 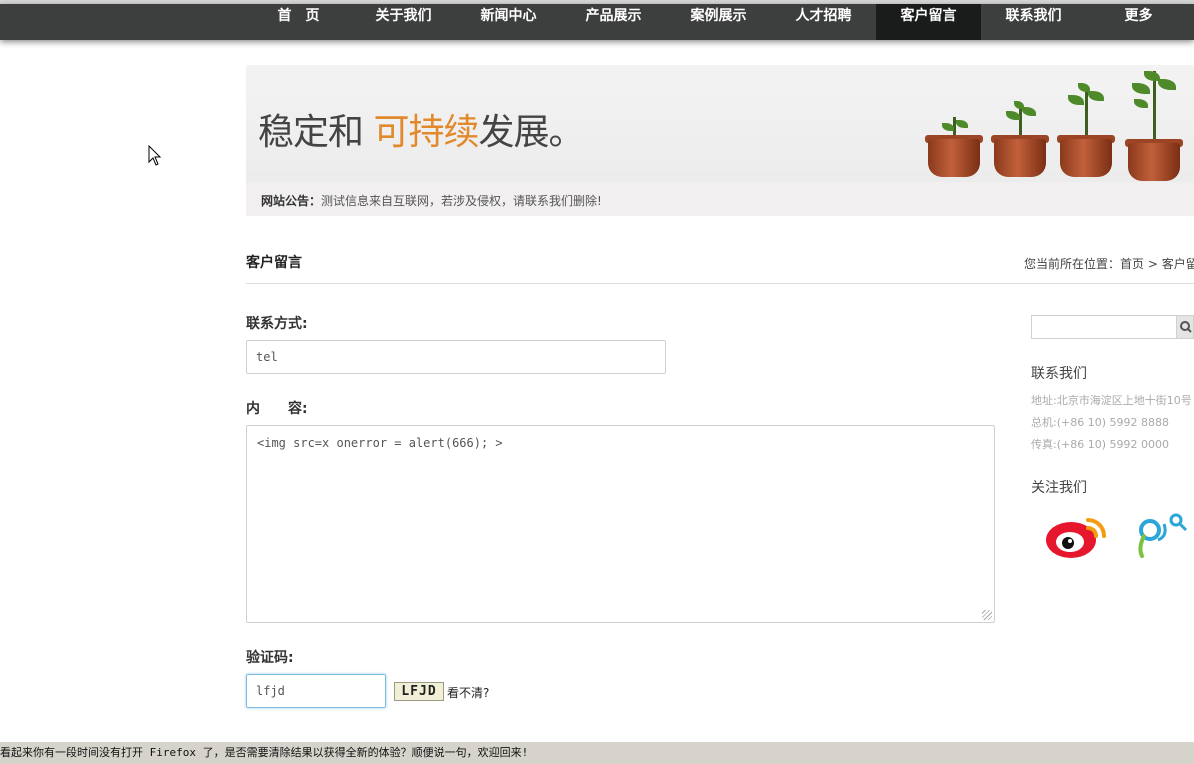 I want to click on captcha-label: 验证码:, so click(x=270, y=658).